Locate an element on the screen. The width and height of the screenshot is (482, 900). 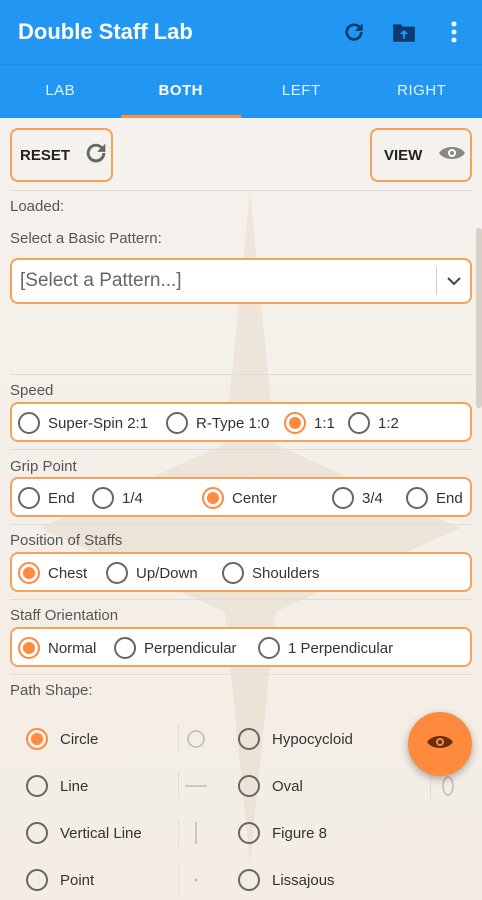
grip-option-end-2: End is located at coordinates (434, 498).